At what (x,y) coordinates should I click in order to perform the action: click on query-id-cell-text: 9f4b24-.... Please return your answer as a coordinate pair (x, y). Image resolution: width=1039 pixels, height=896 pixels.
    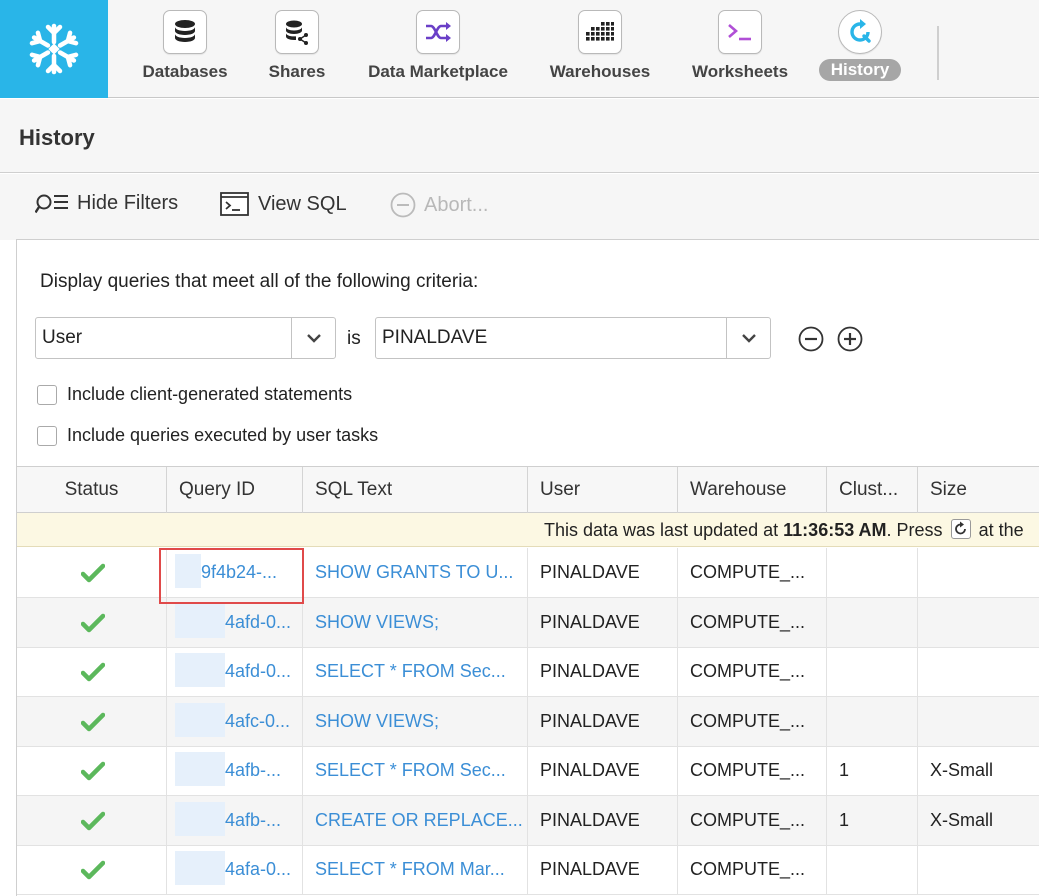
    Looking at the image, I should click on (239, 572).